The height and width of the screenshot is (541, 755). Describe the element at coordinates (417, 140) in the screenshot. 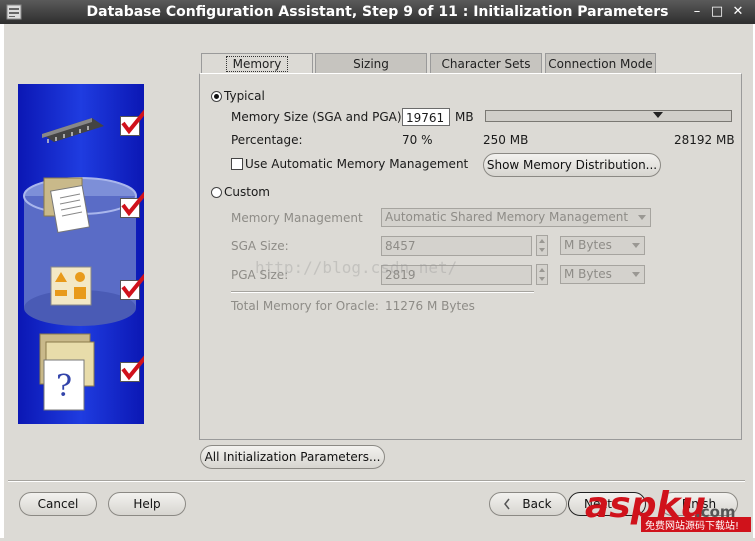

I see `percentage-value: 70 %` at that location.